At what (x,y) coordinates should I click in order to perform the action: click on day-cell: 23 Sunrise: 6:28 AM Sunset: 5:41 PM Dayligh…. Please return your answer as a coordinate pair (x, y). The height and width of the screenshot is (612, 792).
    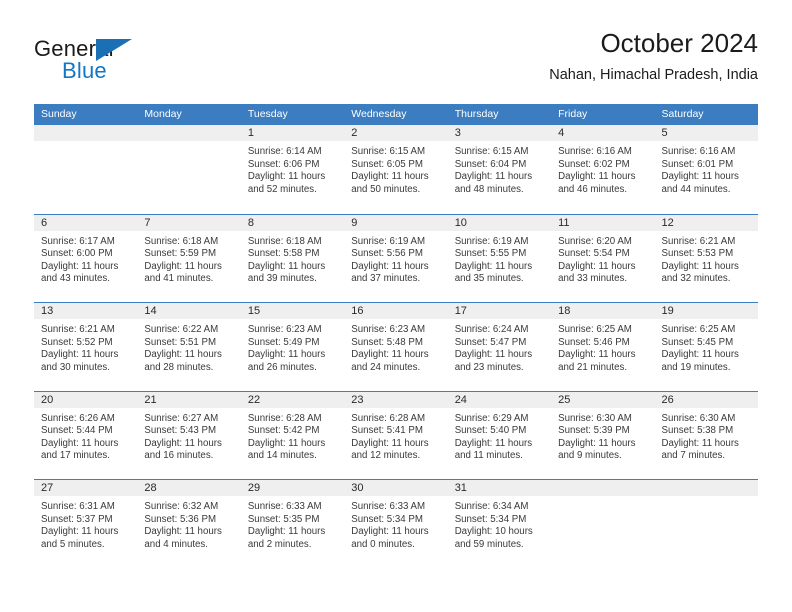
    Looking at the image, I should click on (396, 435).